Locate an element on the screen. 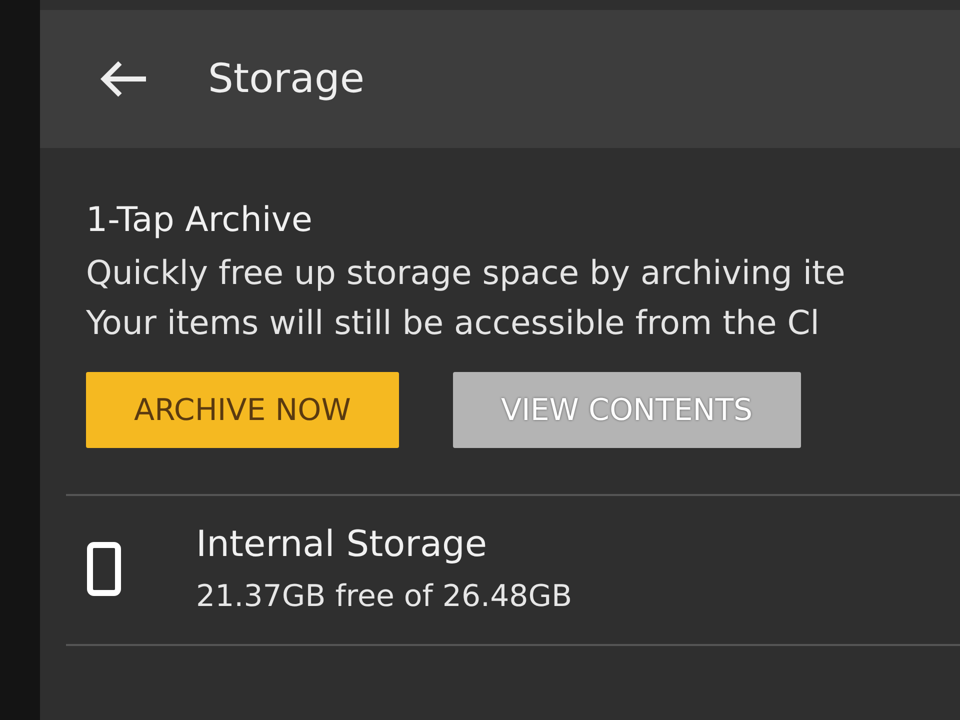 This screenshot has width=960, height=720. storage-name: Internal Storage is located at coordinates (384, 544).